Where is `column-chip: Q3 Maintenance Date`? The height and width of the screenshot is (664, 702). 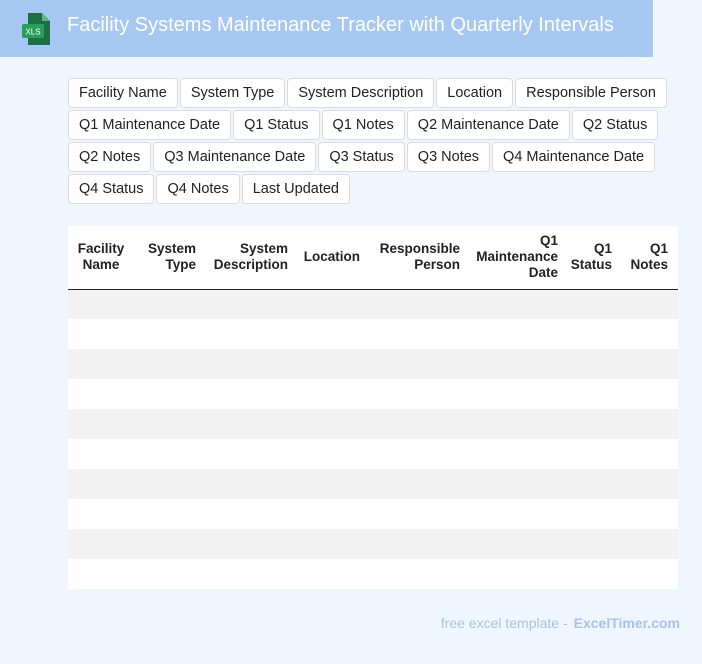 column-chip: Q3 Maintenance Date is located at coordinates (235, 157).